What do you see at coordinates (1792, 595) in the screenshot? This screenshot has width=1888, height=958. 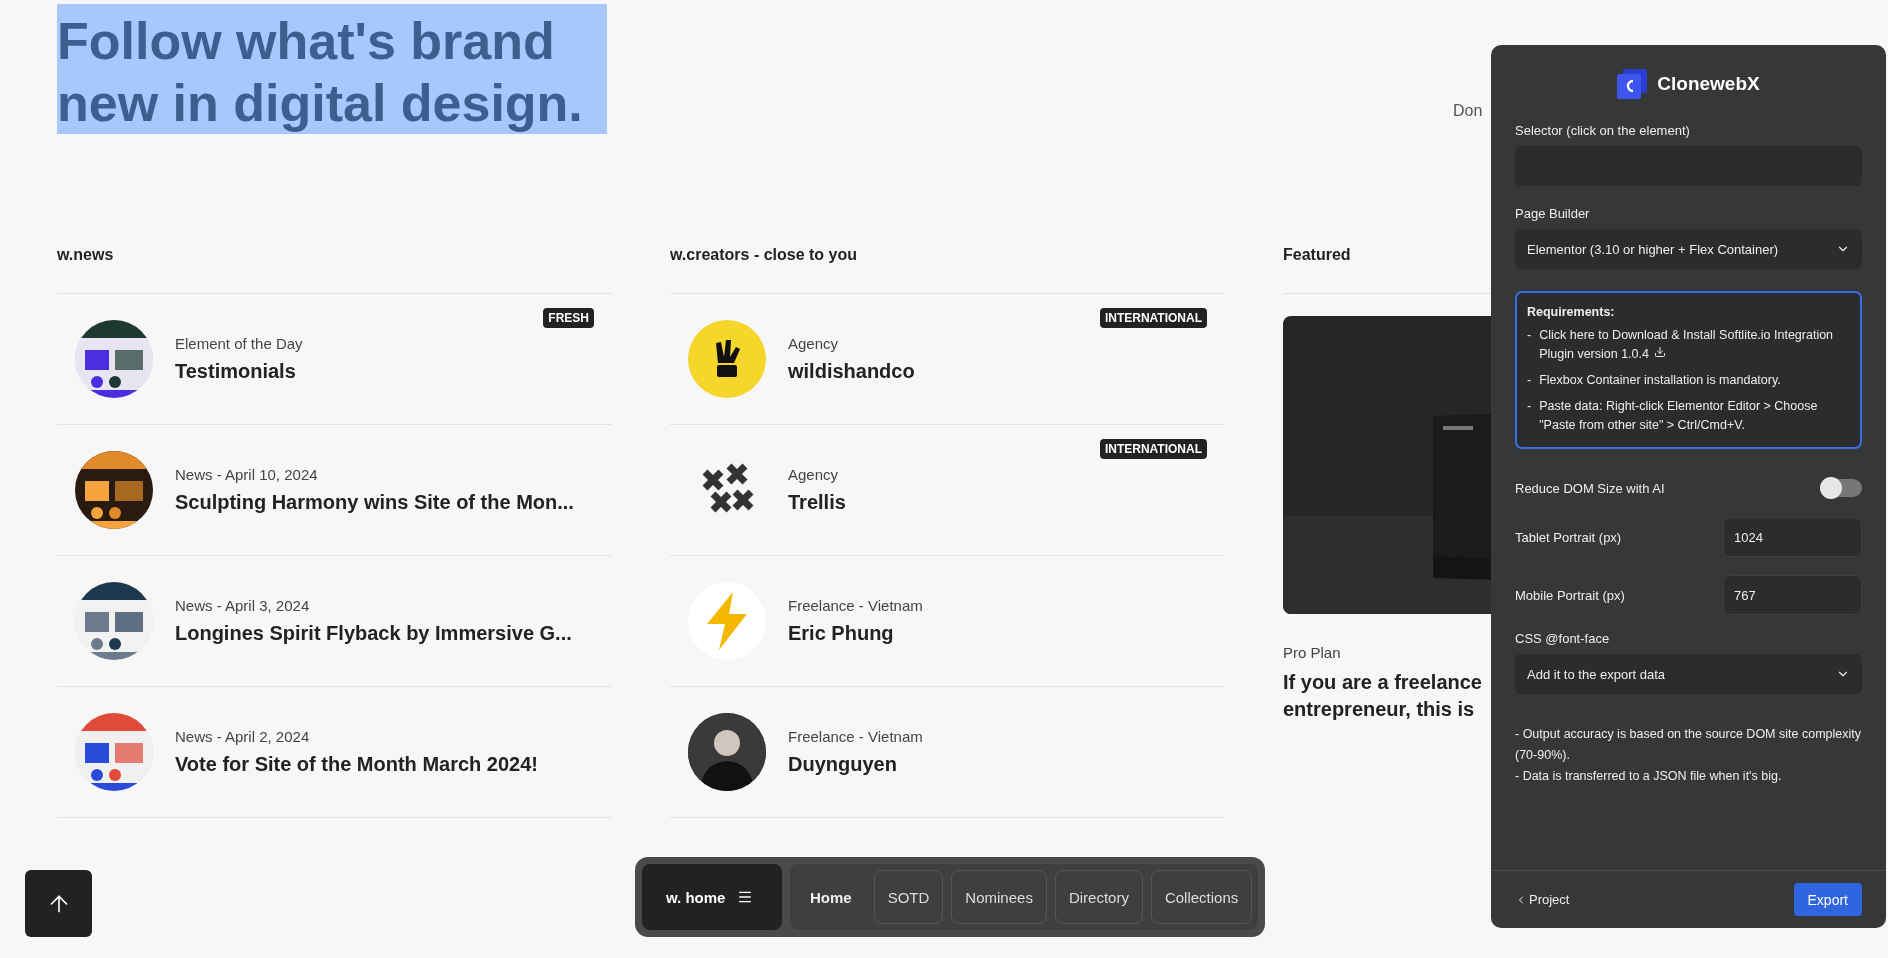 I see `mobile-width-field: 767` at bounding box center [1792, 595].